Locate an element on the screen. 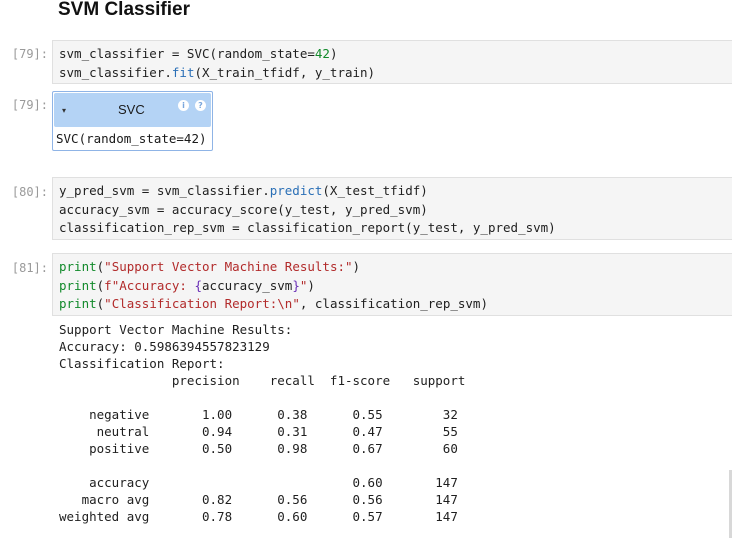  code-token: svm_classifier. is located at coordinates (115, 72).